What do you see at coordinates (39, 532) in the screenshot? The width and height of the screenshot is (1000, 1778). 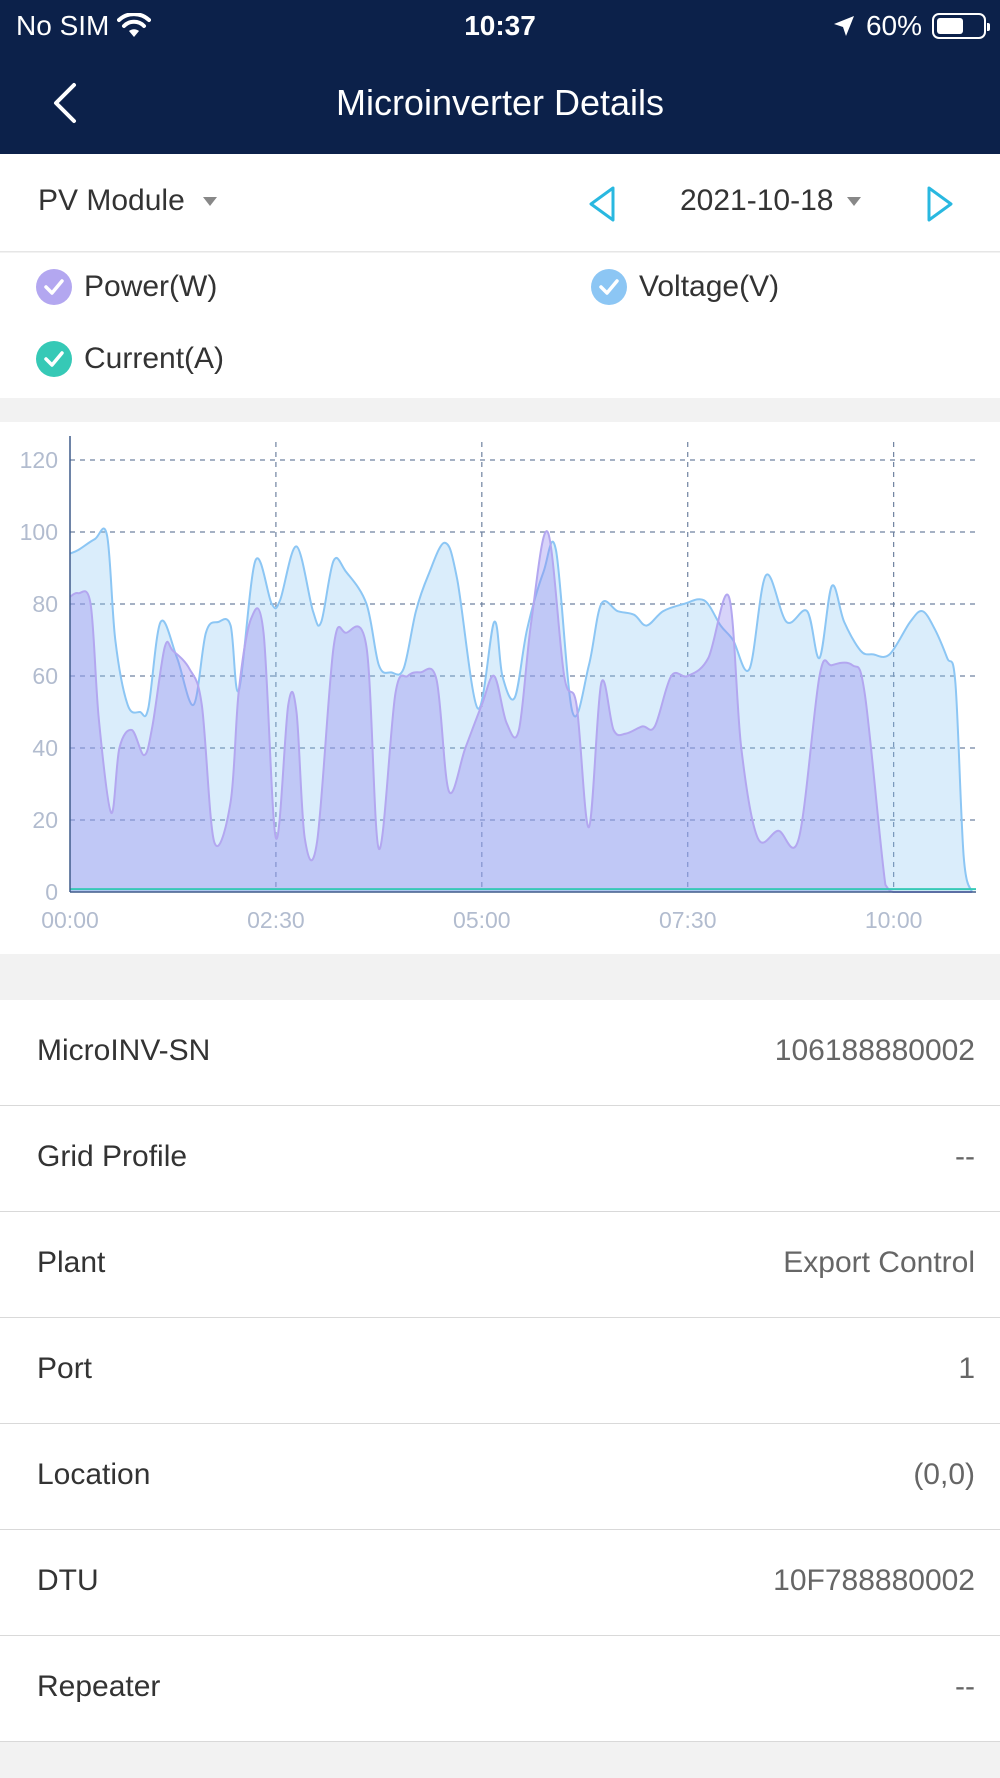 I see `y-tick-label: 100` at bounding box center [39, 532].